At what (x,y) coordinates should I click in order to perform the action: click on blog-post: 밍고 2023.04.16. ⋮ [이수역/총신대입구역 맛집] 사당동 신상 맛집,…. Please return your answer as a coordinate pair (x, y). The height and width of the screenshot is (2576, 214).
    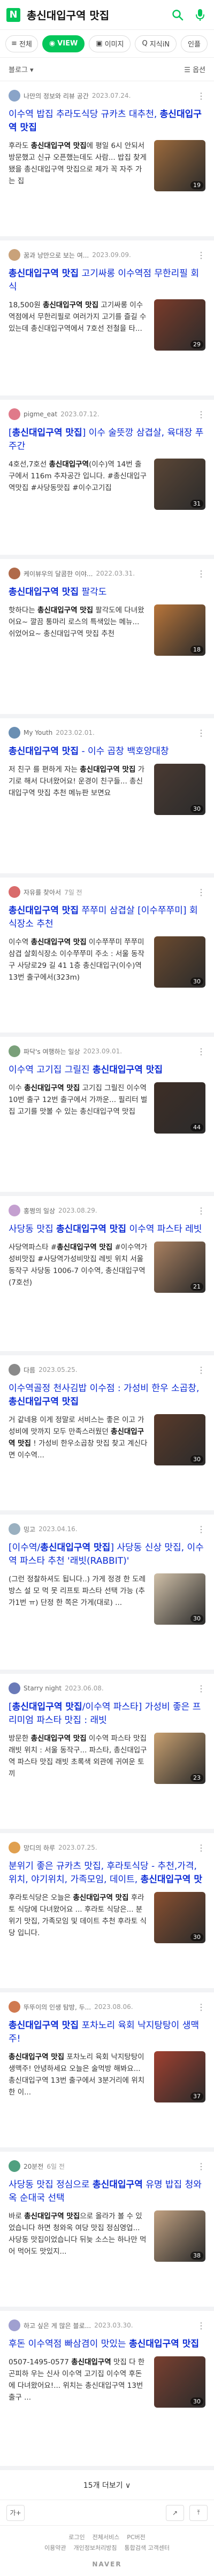
    Looking at the image, I should click on (107, 1594).